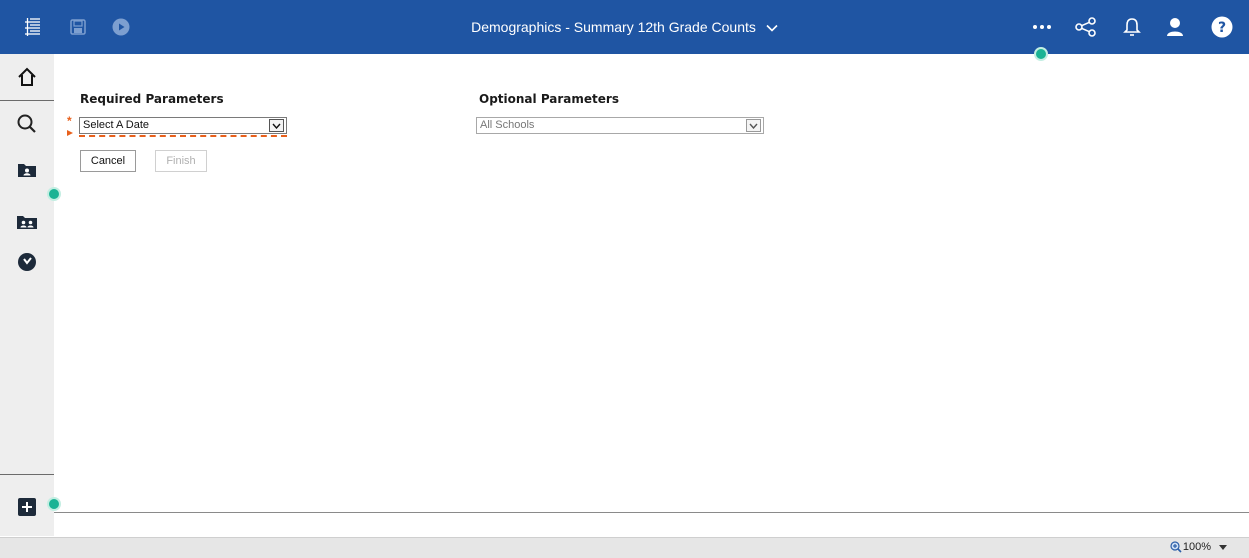  I want to click on zoom-icon, so click(1176, 547).